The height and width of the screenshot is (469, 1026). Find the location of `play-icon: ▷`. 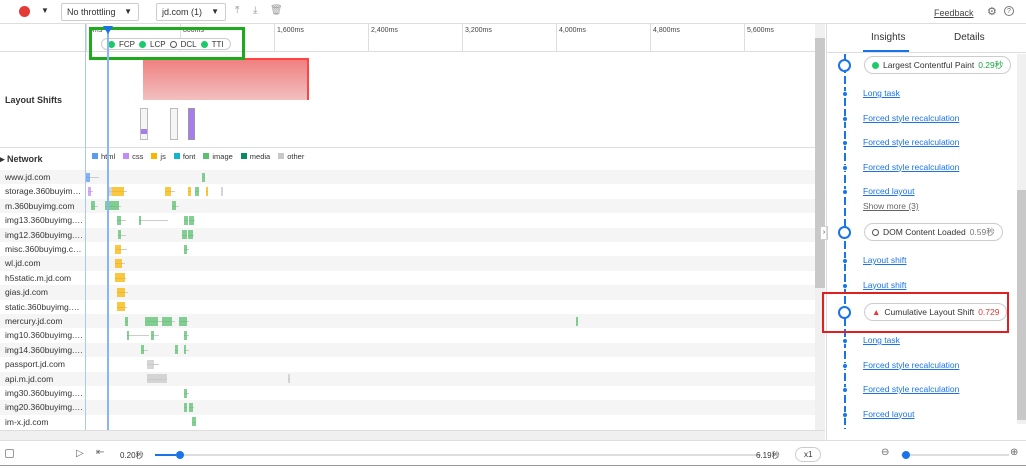

play-icon: ▷ is located at coordinates (80, 453).